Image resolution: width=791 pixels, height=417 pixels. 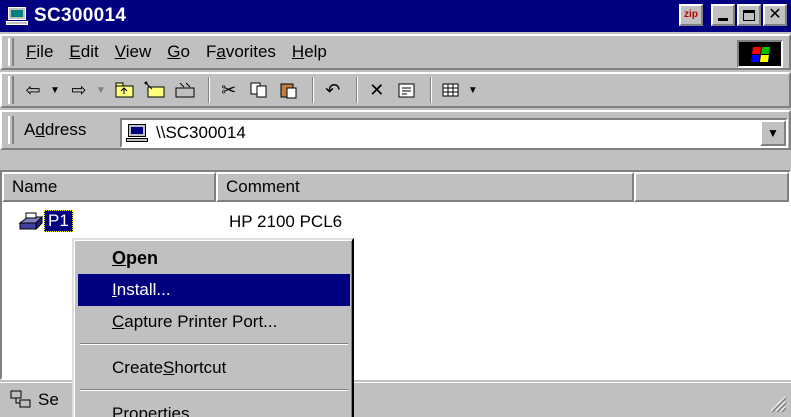 What do you see at coordinates (286, 221) in the screenshot?
I see `item-comment: HP 2100 PCL6` at bounding box center [286, 221].